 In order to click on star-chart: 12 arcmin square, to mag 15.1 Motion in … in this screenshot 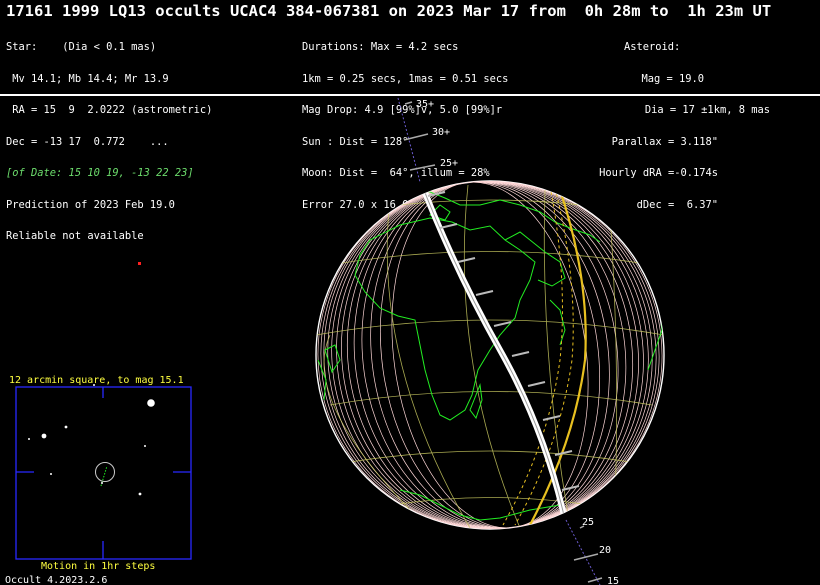, I will do `click(100, 473)`.